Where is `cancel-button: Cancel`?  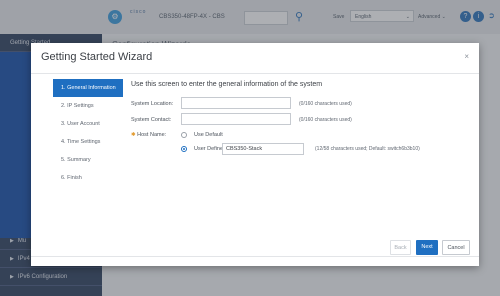
cancel-button: Cancel is located at coordinates (456, 247).